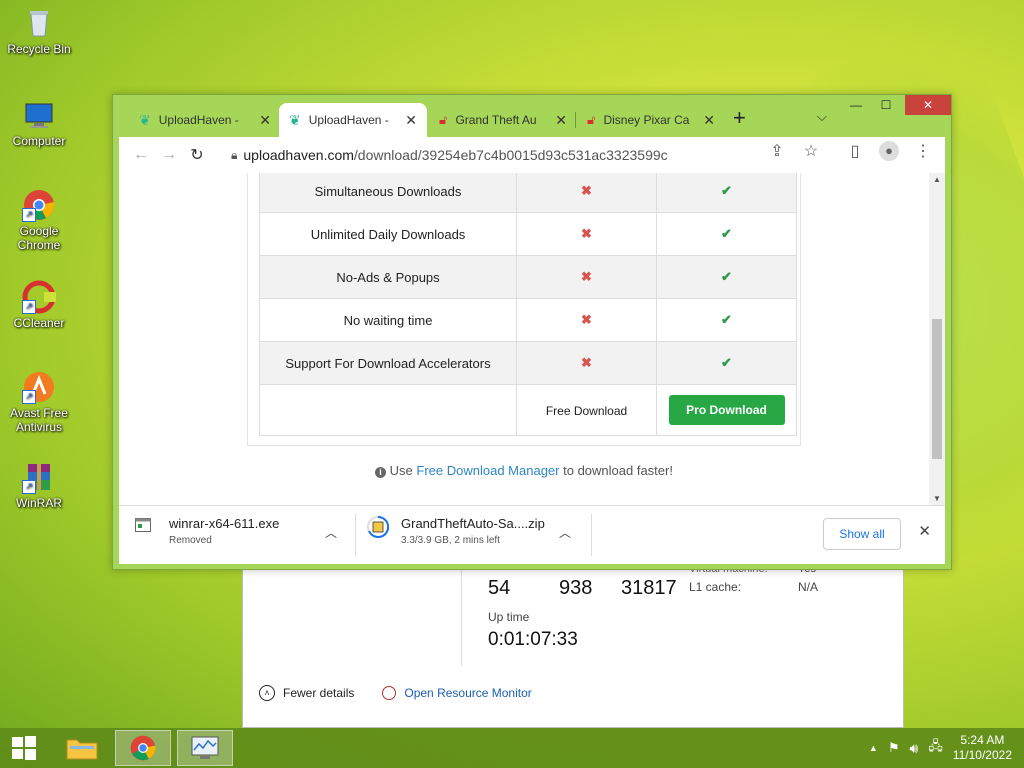 The height and width of the screenshot is (768, 1024). Describe the element at coordinates (586, 320) in the screenshot. I see `free-cell: ✖` at that location.